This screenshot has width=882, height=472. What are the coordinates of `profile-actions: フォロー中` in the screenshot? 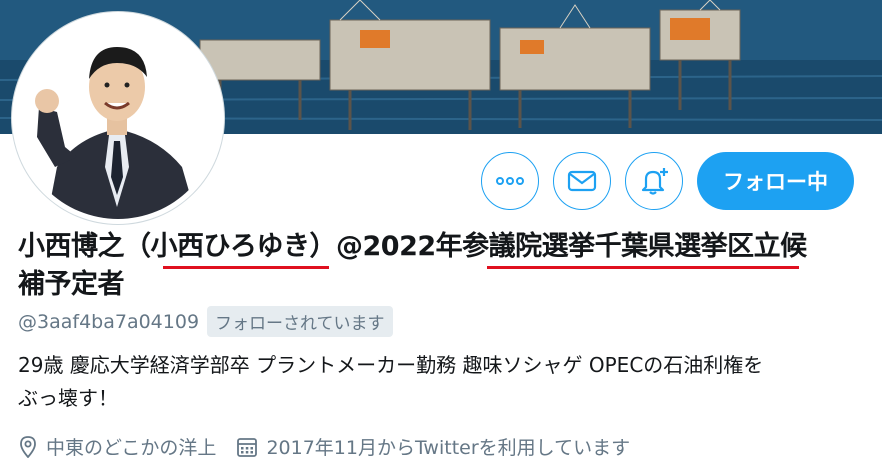 It's located at (667, 181).